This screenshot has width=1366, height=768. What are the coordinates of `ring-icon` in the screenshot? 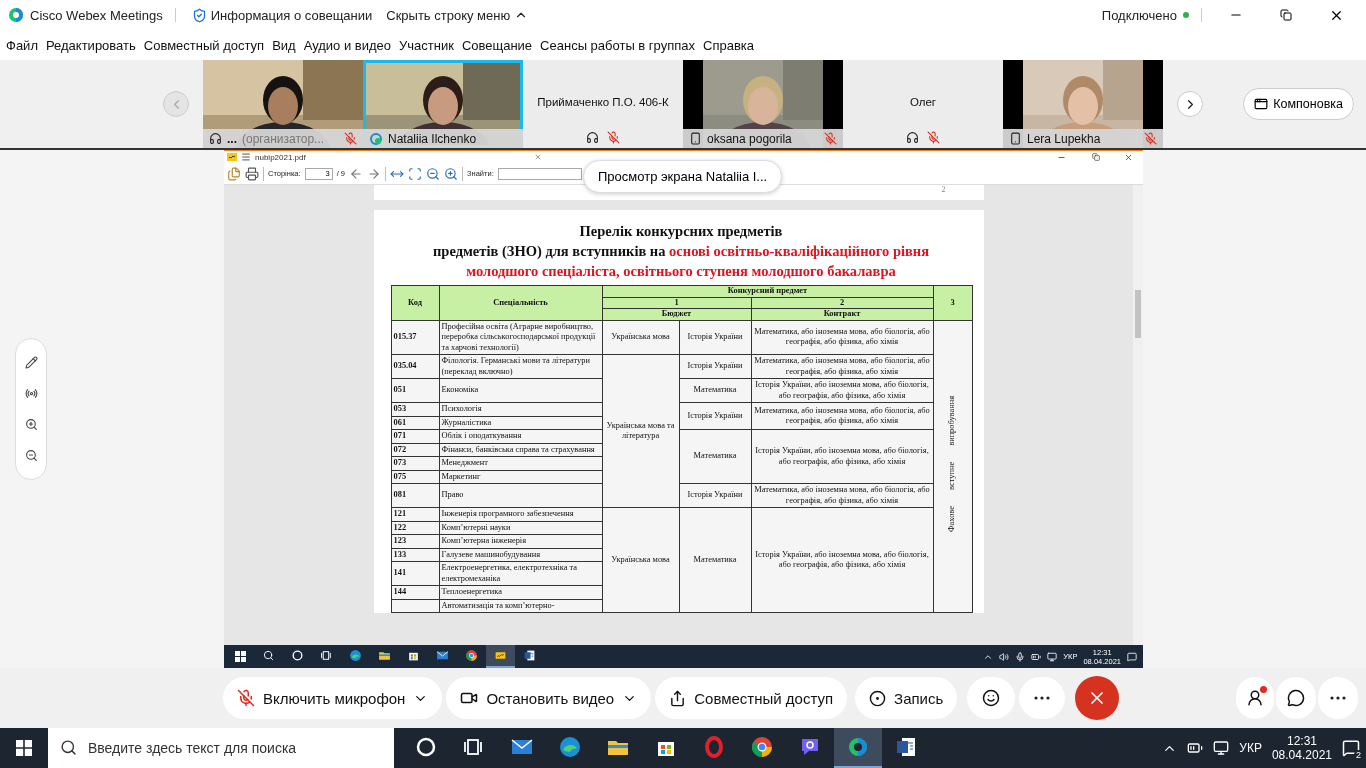 It's located at (714, 747).